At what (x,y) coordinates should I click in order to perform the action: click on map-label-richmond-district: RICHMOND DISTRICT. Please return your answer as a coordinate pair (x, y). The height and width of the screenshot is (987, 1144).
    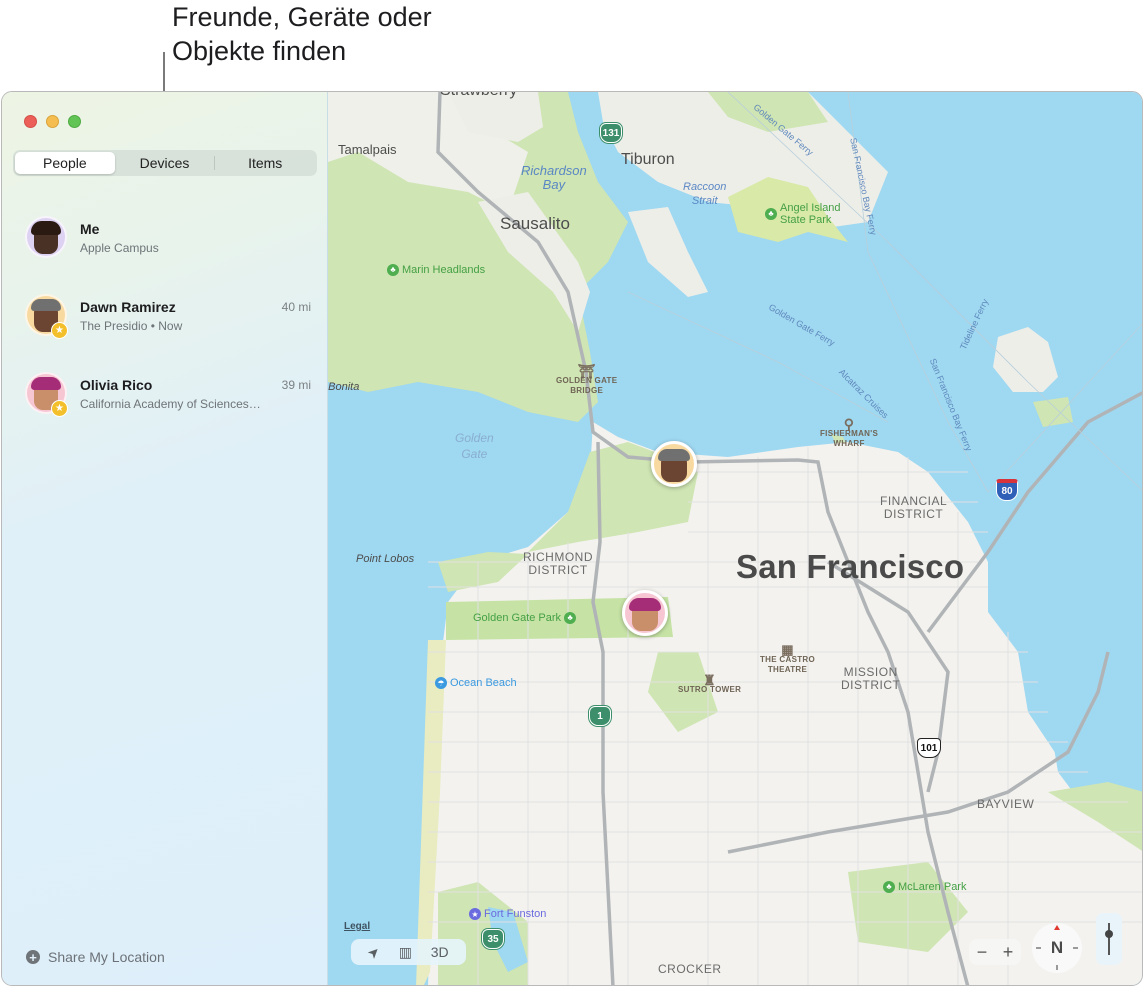
    Looking at the image, I should click on (558, 563).